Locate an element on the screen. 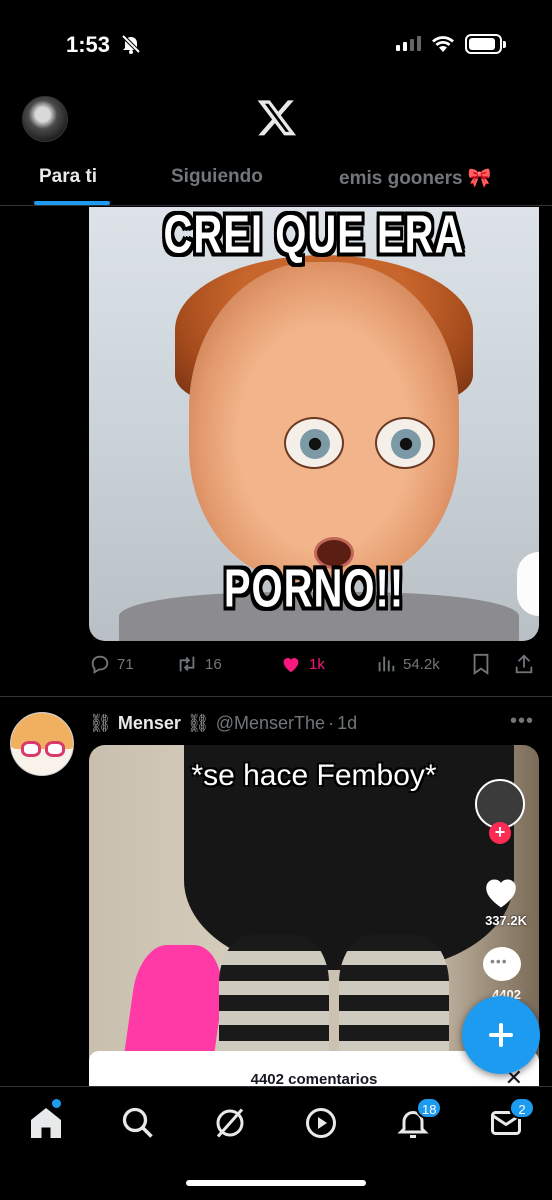  status-time: 1:53 is located at coordinates (88, 44).